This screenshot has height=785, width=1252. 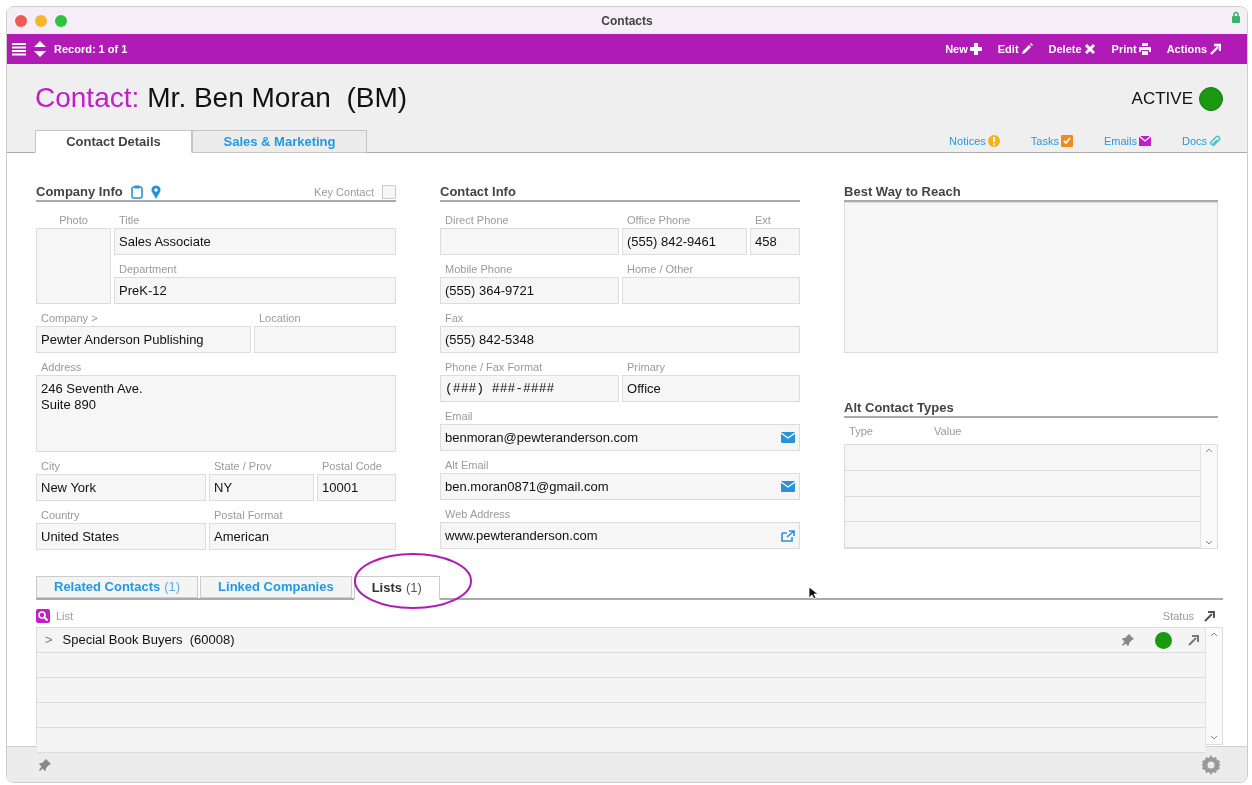 What do you see at coordinates (148, 640) in the screenshot?
I see `table-cell-text: Special Book Buyers (60008)` at bounding box center [148, 640].